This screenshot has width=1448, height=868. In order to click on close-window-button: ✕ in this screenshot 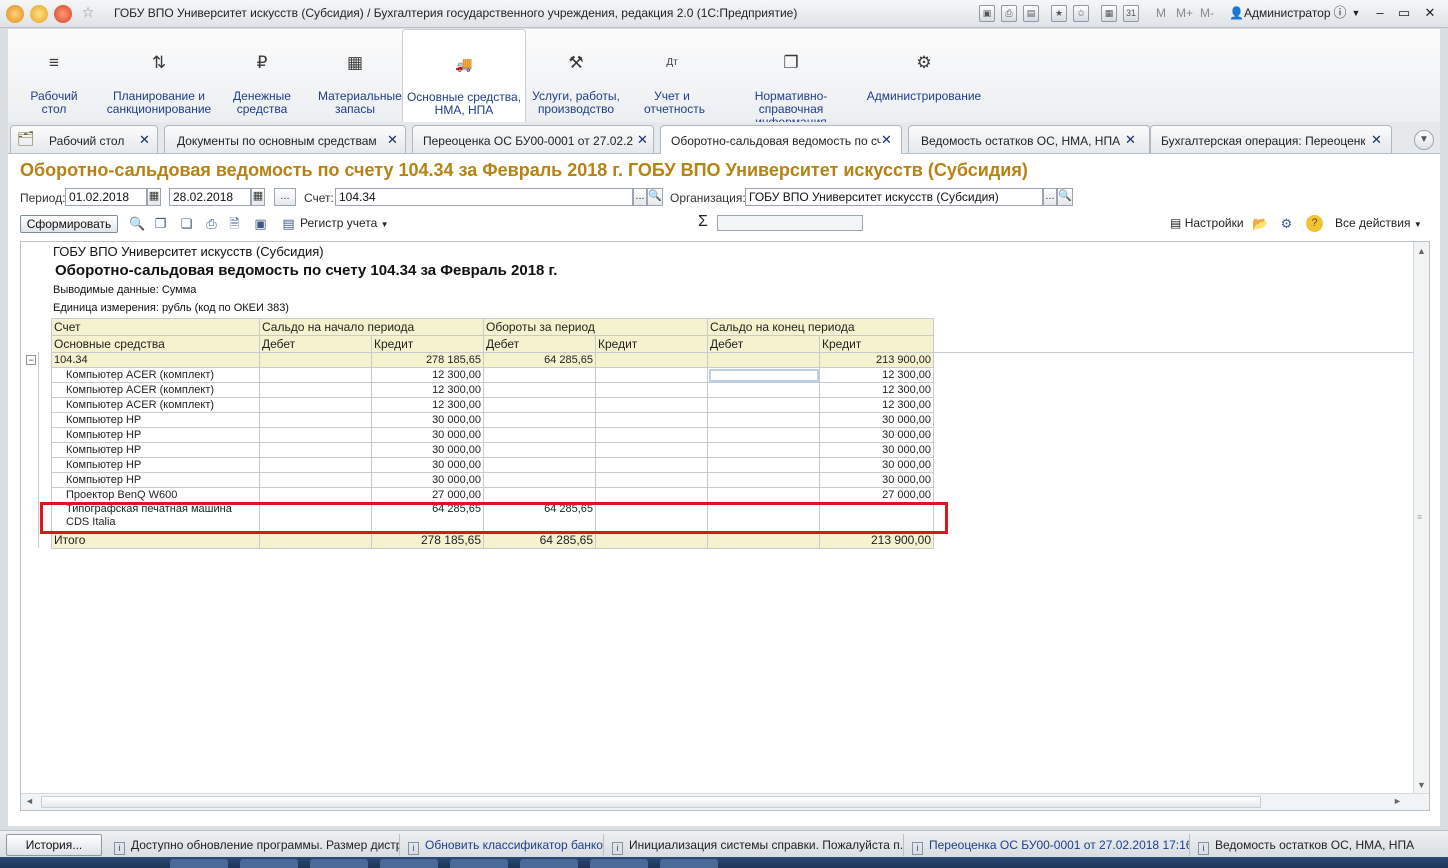, I will do `click(1430, 13)`.